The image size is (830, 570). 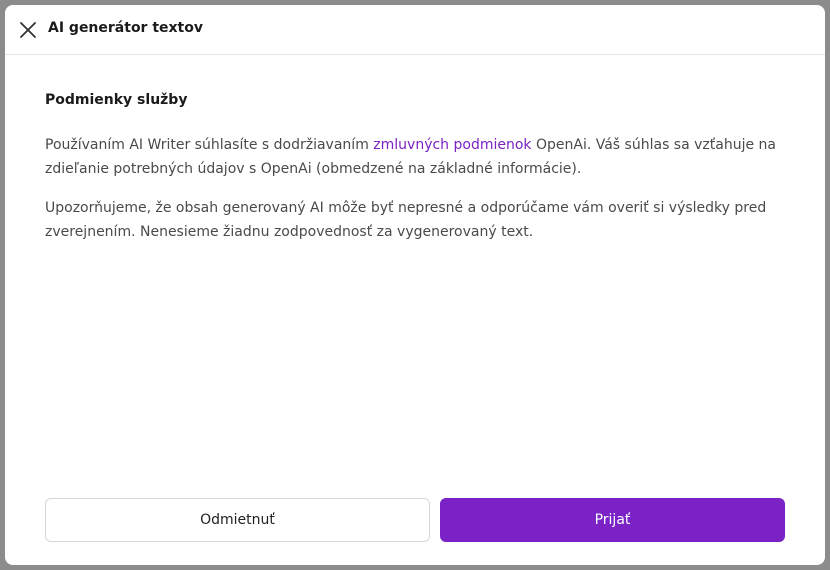 I want to click on accept-button: Prijať, so click(x=612, y=520).